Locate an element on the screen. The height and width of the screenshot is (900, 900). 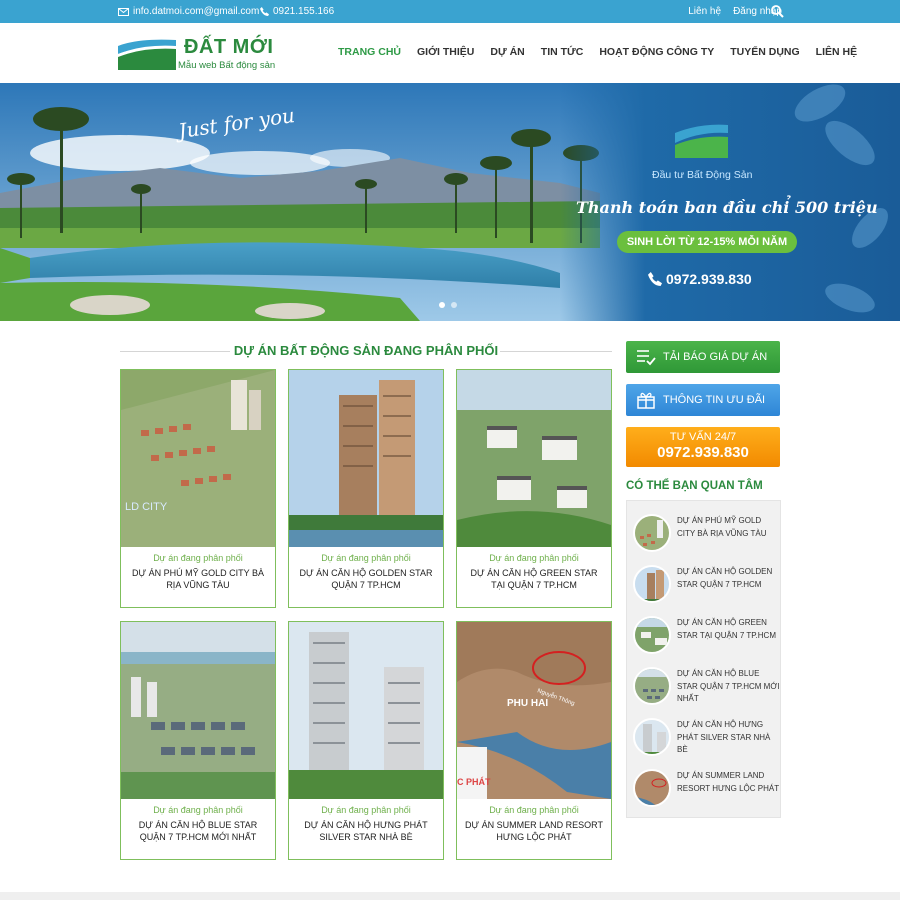
logo-subtitle: Mẫu web Bất động sản is located at coordinates (227, 65).